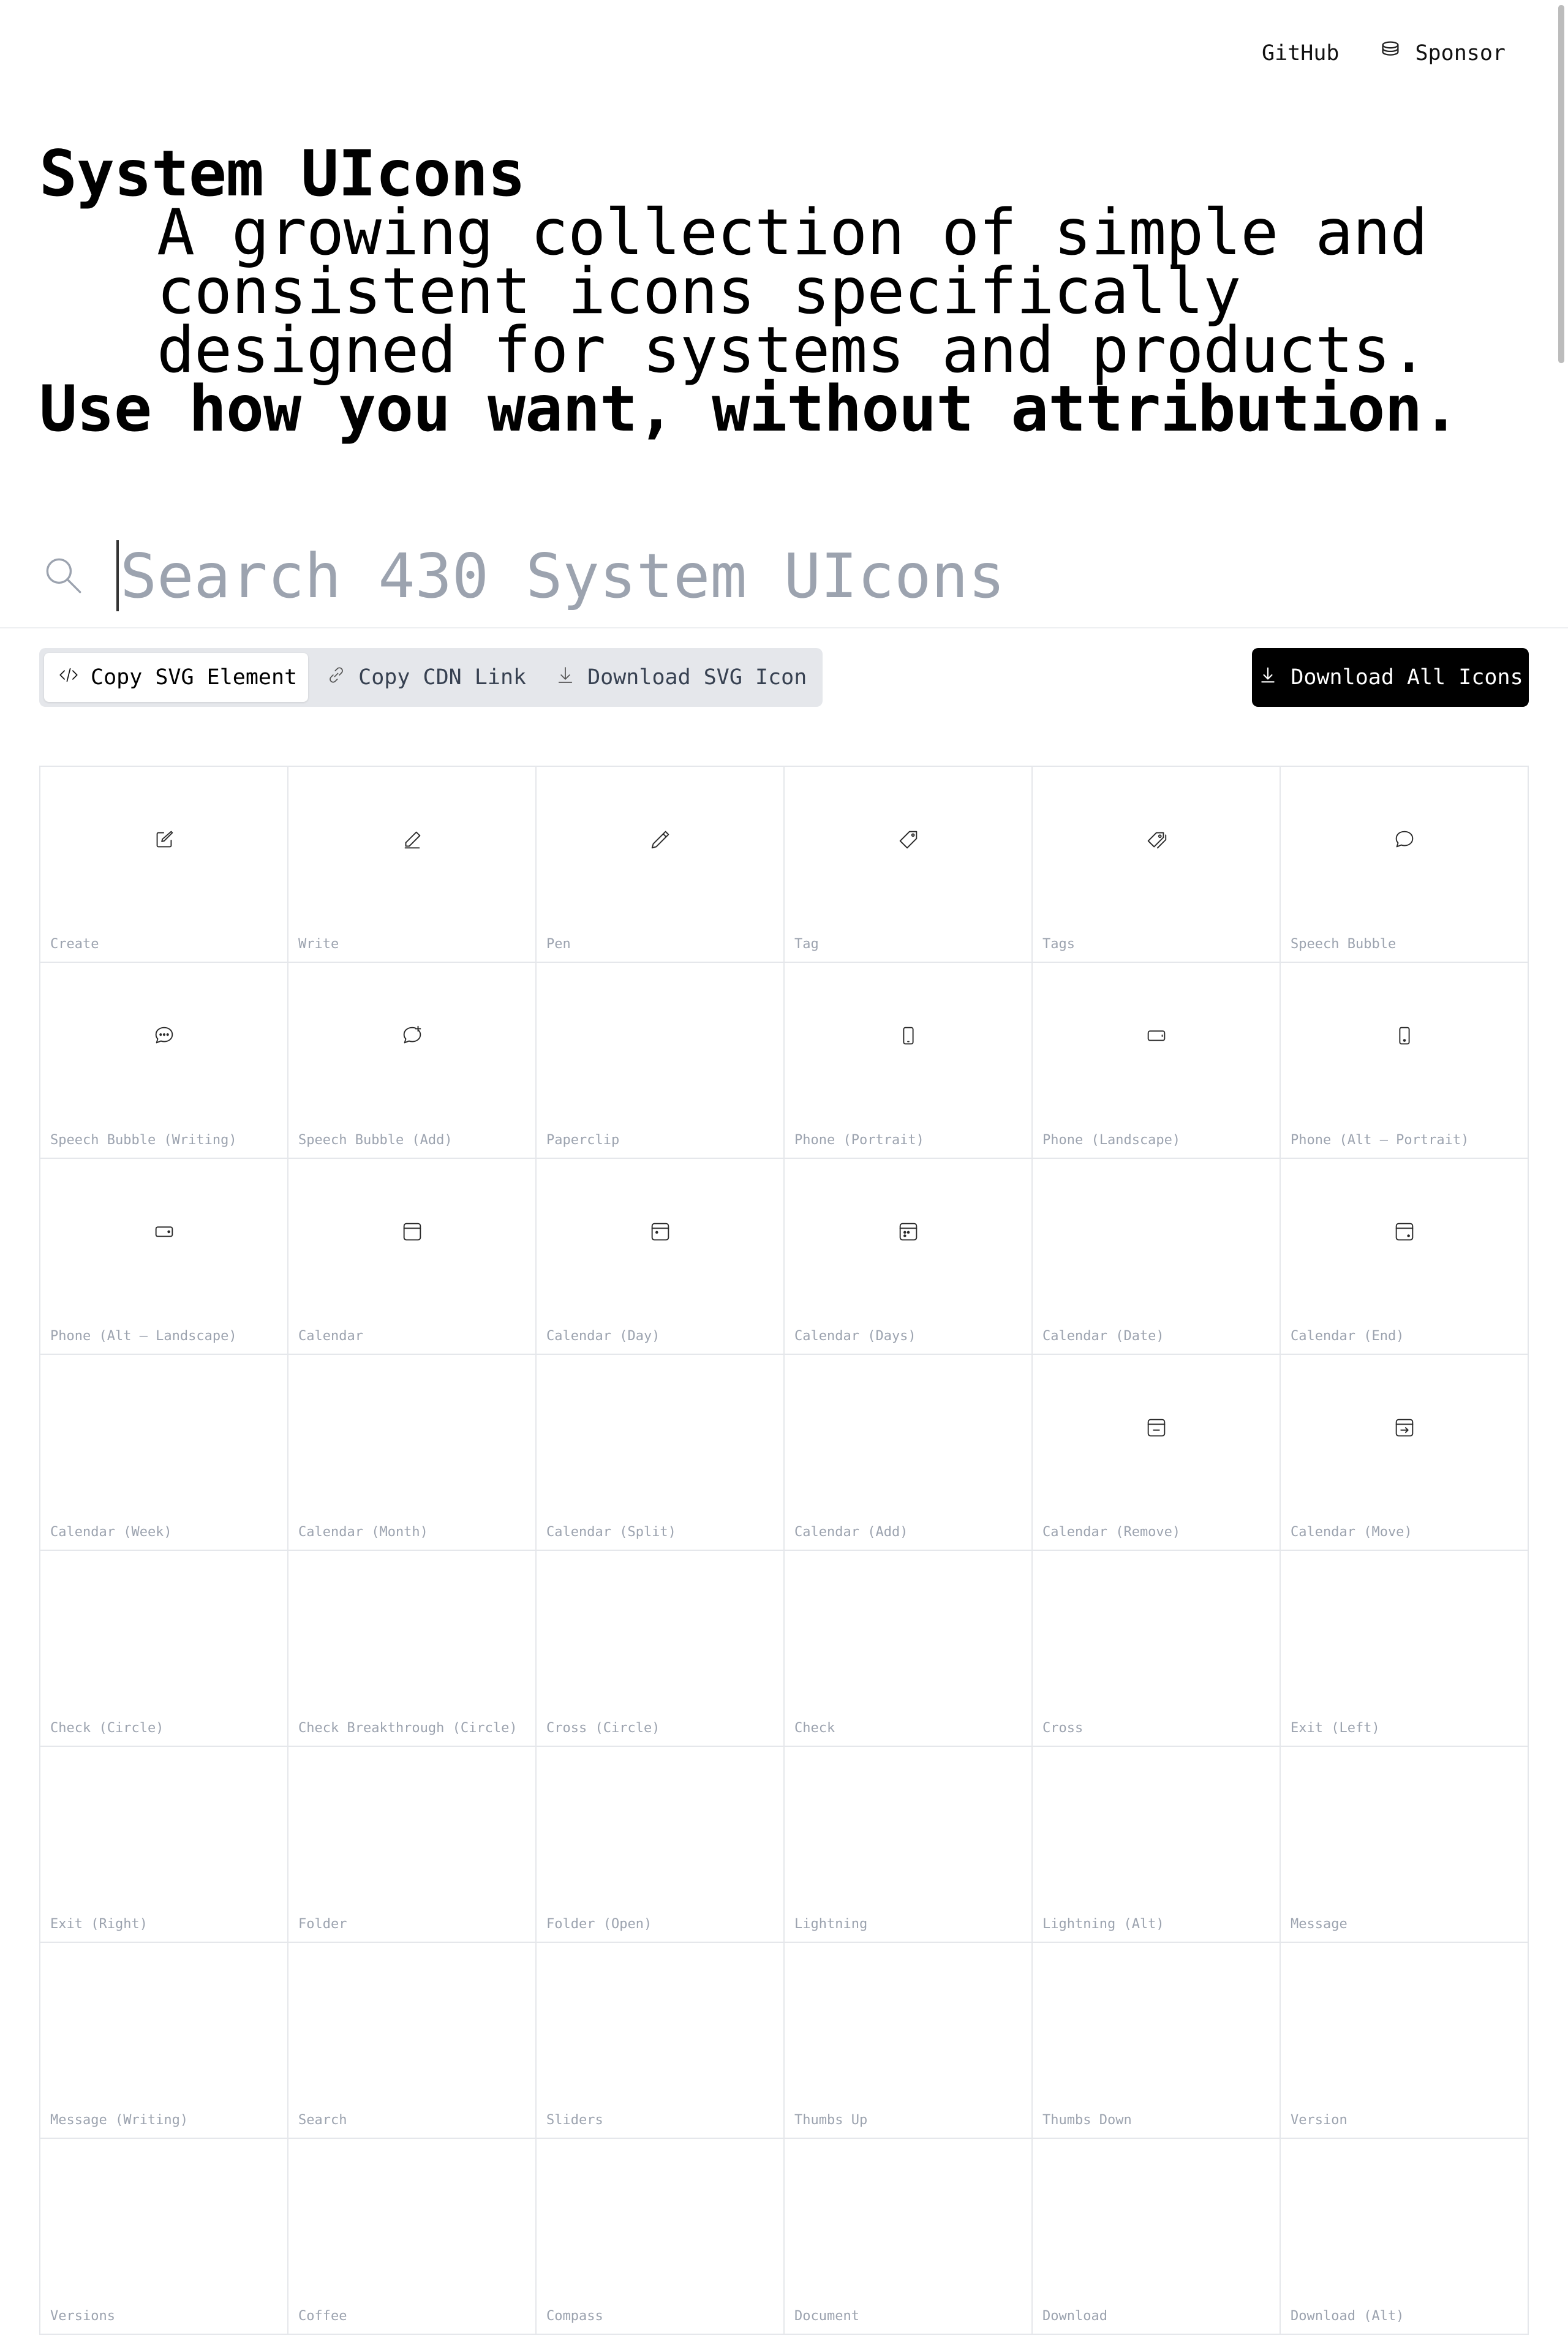  What do you see at coordinates (790, 575) in the screenshot?
I see `search-input` at bounding box center [790, 575].